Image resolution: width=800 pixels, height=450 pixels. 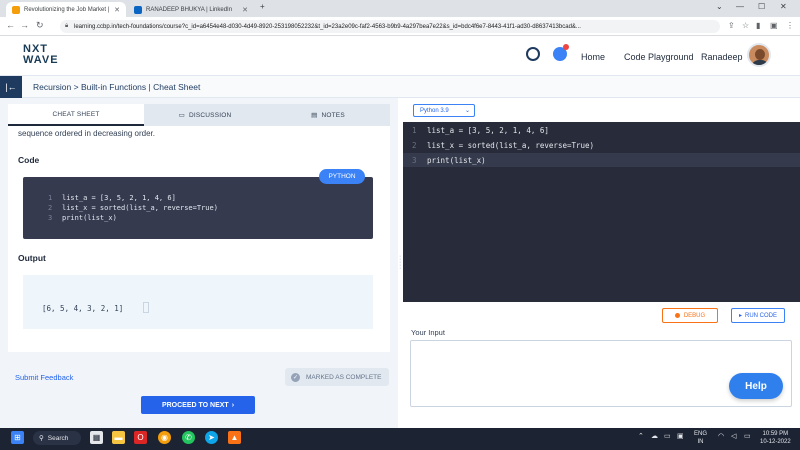 I want to click on tab-discussion-label: DISCUSSION, so click(x=210, y=115).